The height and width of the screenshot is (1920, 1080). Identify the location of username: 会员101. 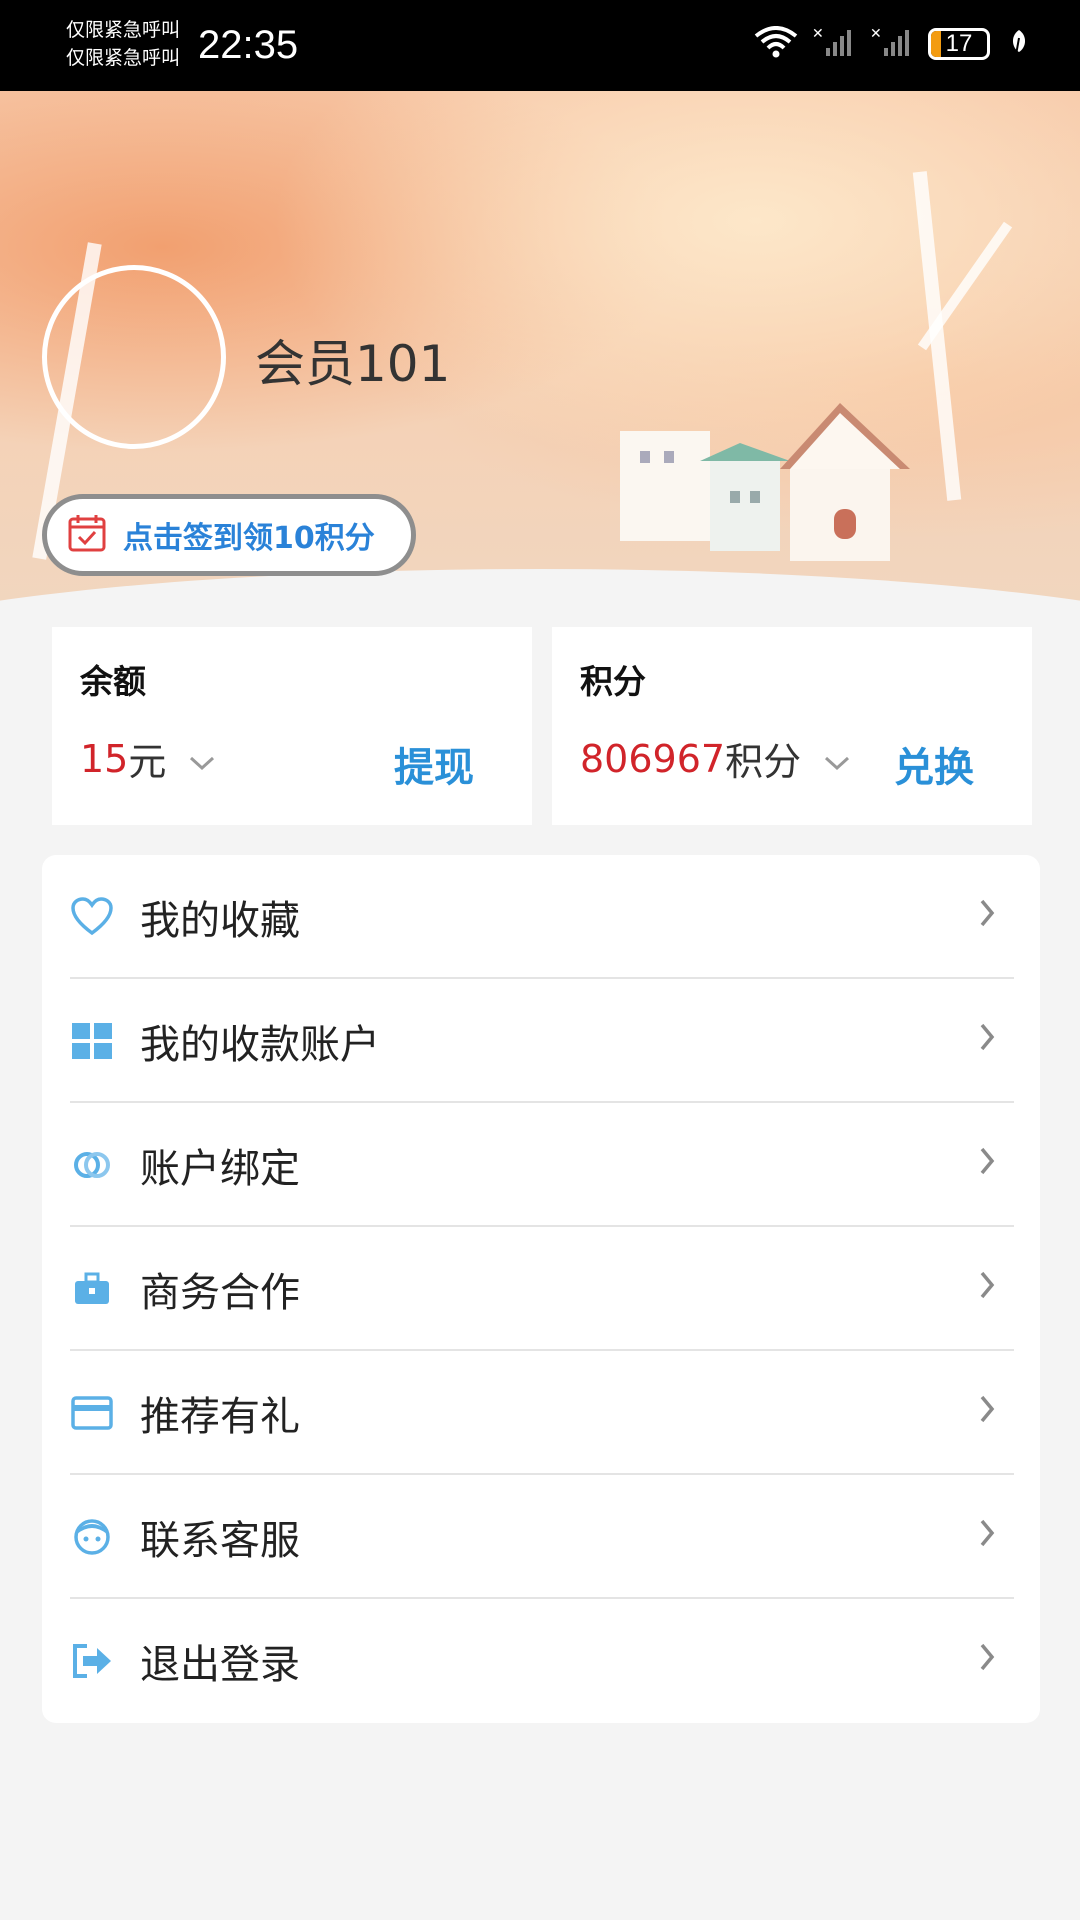
(353, 364).